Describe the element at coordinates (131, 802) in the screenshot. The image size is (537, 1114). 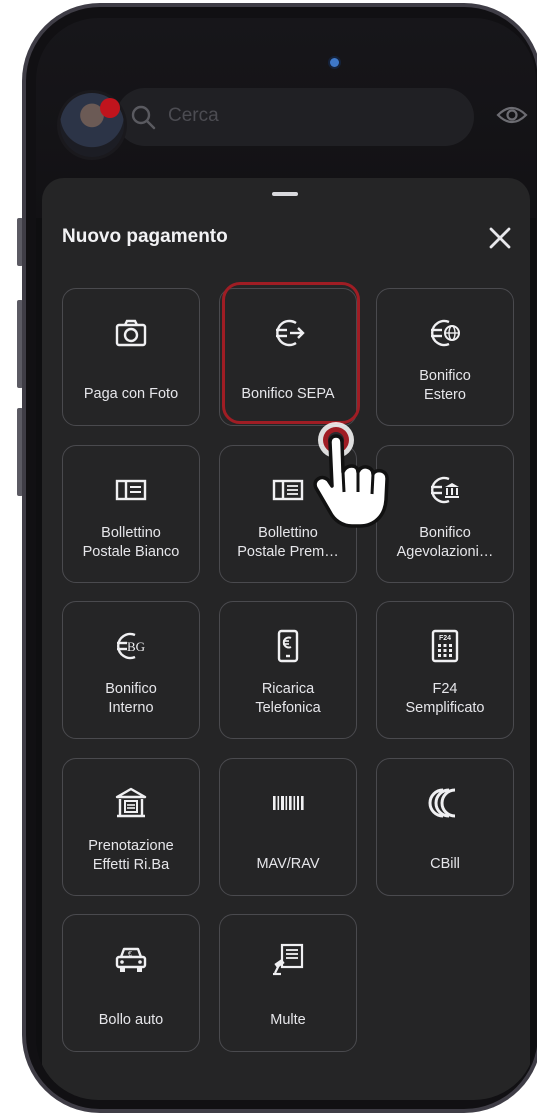
I see `bank-building-icon` at that location.